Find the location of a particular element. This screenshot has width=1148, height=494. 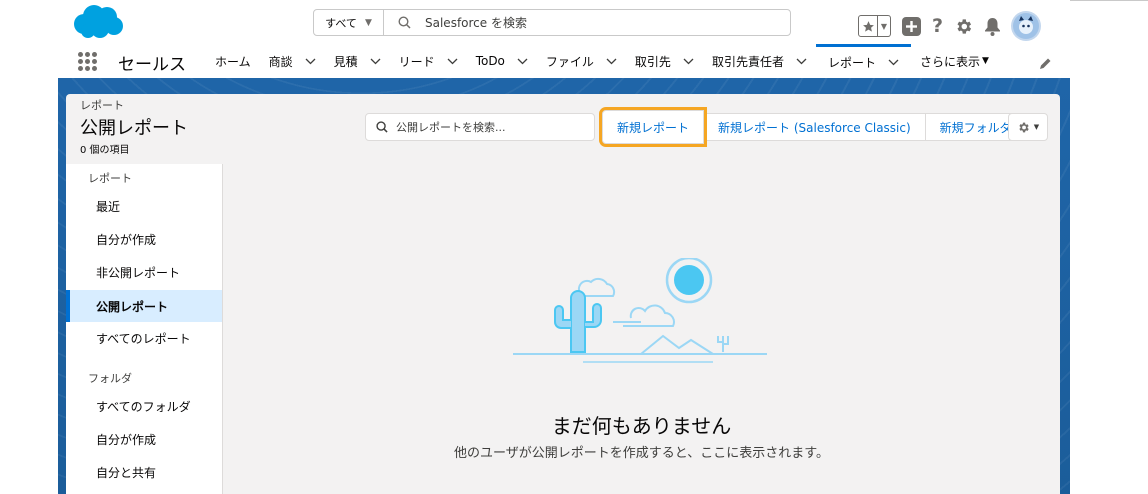

sidebar-item-label: 公開レポート is located at coordinates (132, 306).